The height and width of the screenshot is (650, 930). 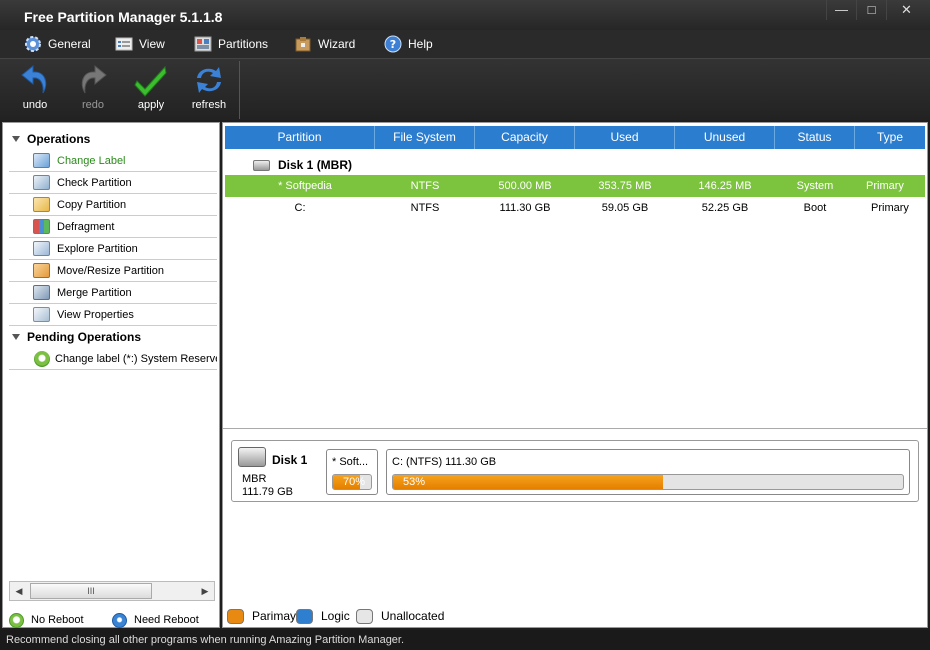 I want to click on menu-wizard-label: Wizard, so click(x=337, y=44).